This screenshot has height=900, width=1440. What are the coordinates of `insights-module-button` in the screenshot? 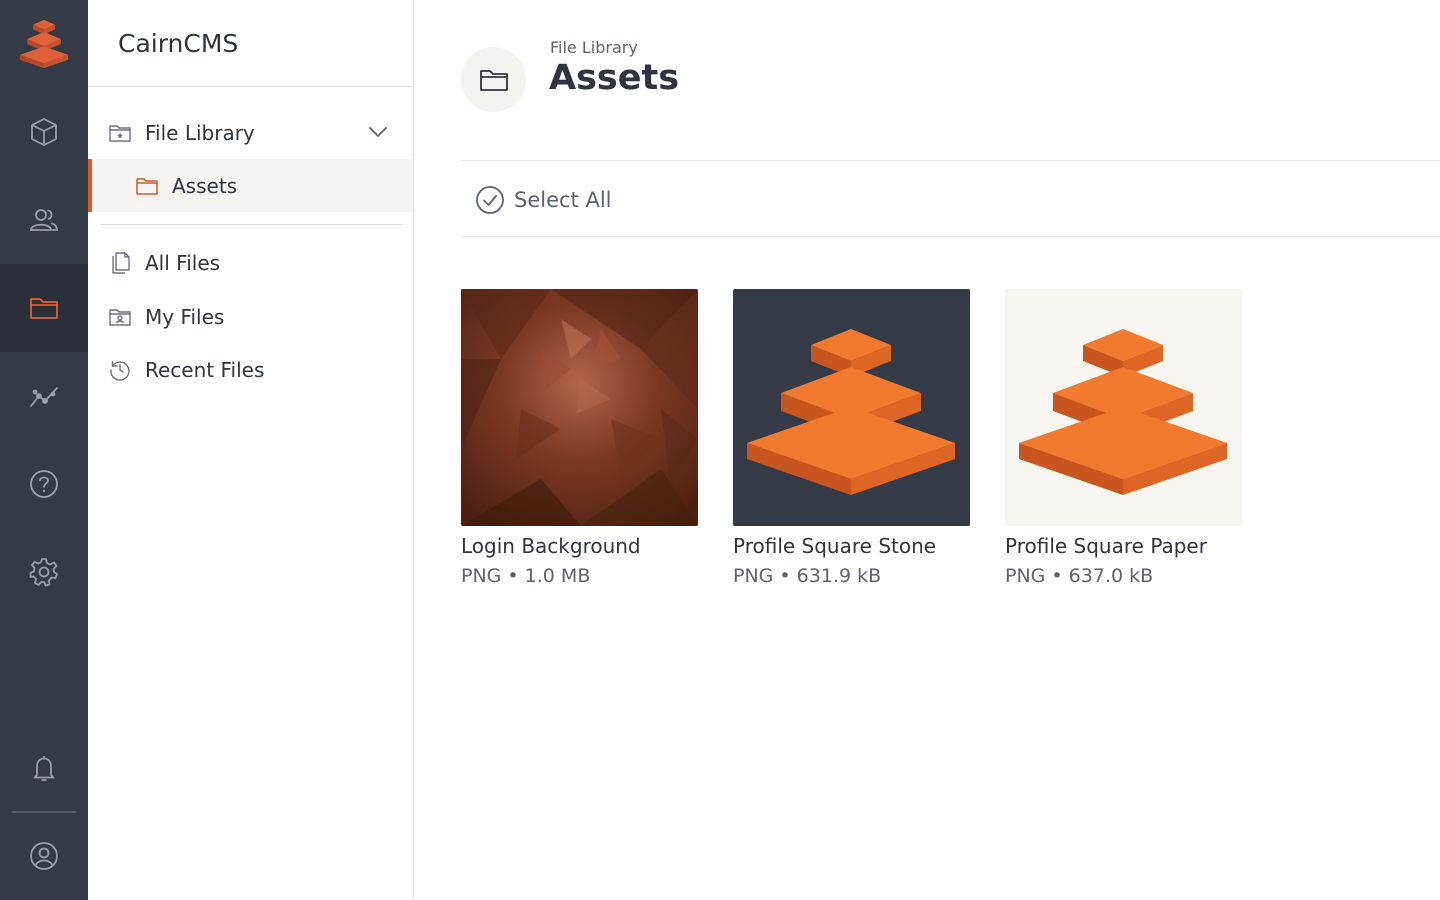 It's located at (44, 396).